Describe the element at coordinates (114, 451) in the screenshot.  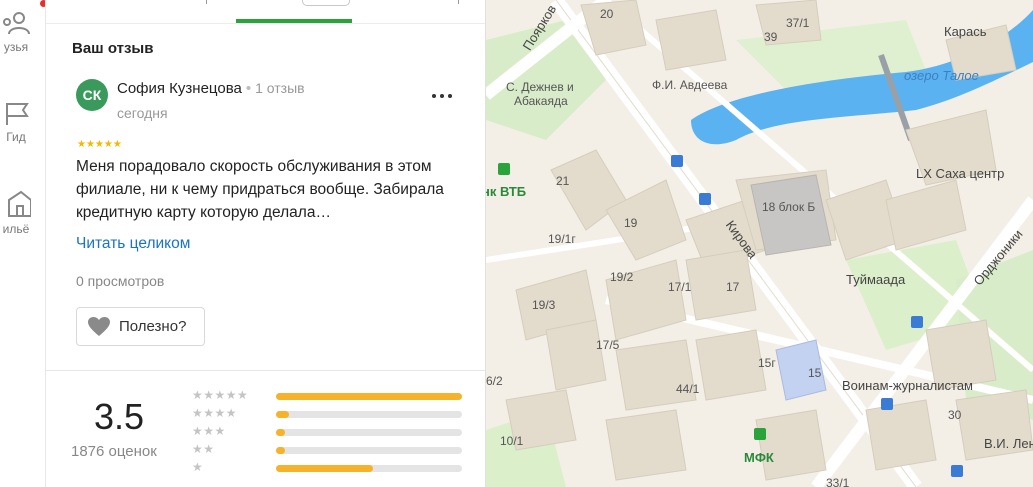
I see `rating-count: 1876 оценок` at that location.